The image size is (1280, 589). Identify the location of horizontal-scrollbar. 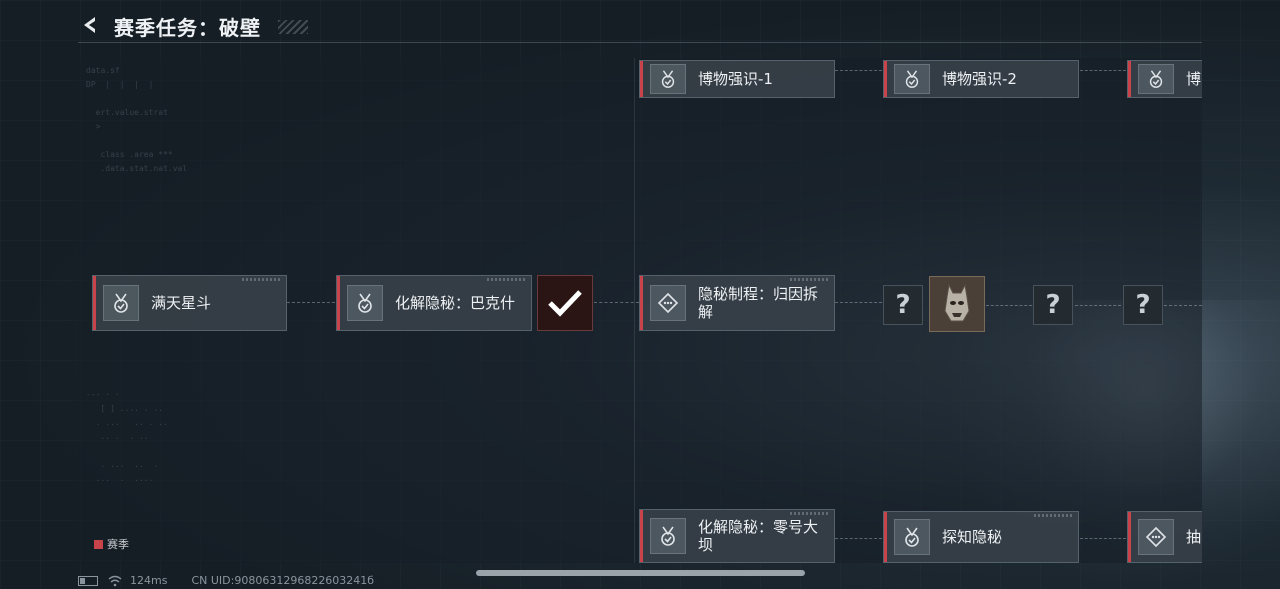
(640, 573).